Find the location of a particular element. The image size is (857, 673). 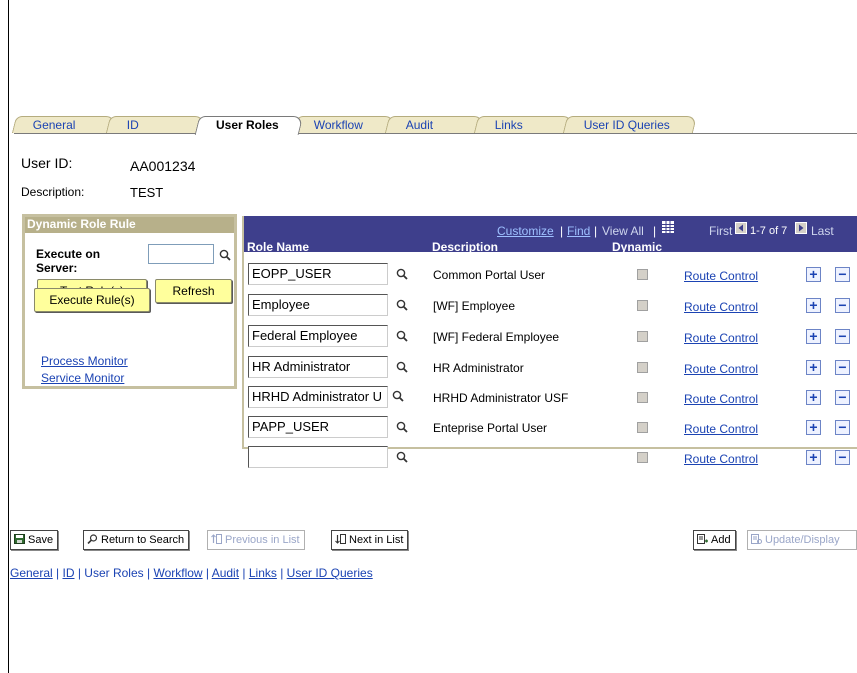

user-id-value: AA001234 is located at coordinates (163, 166).